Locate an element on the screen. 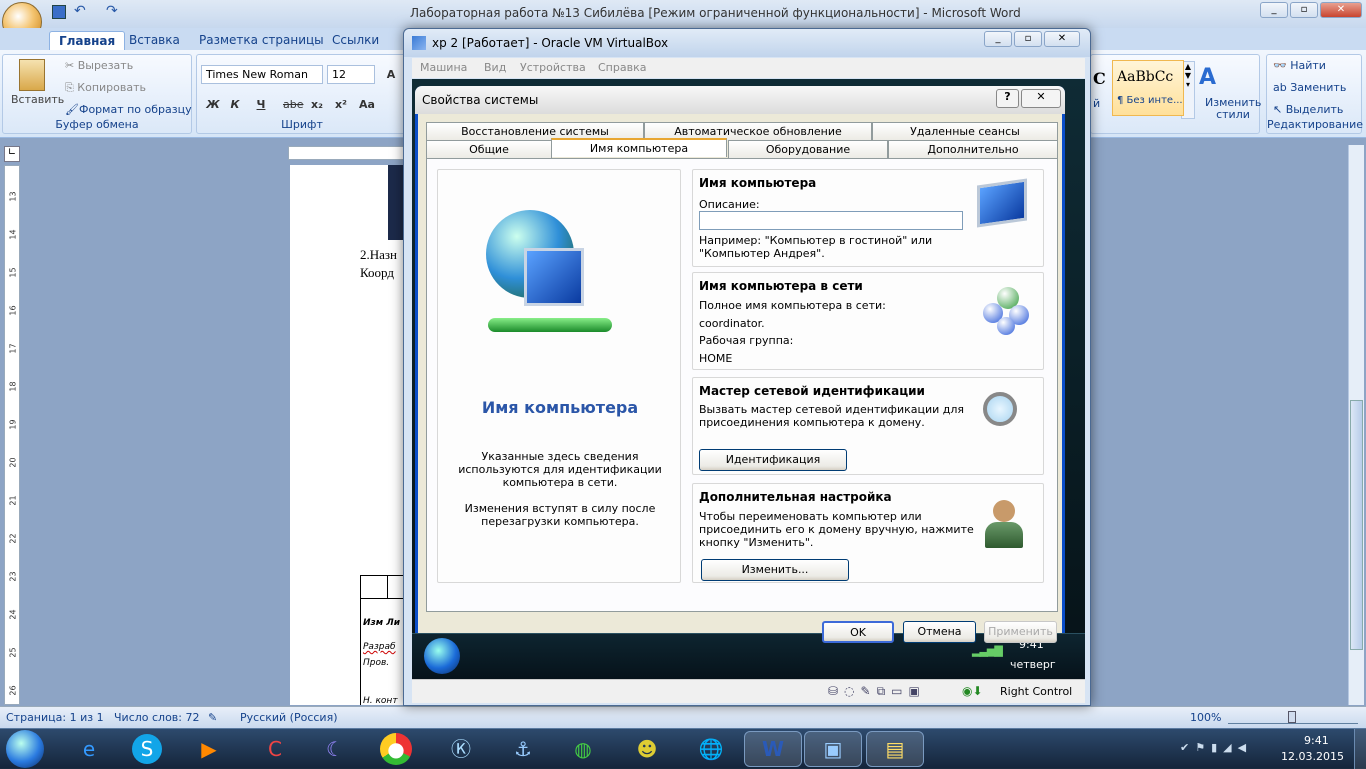 The image size is (1366, 769). document-page: 2.Назн Коорд Изм Ли Разраб Пров. Н. конт is located at coordinates (351, 435).